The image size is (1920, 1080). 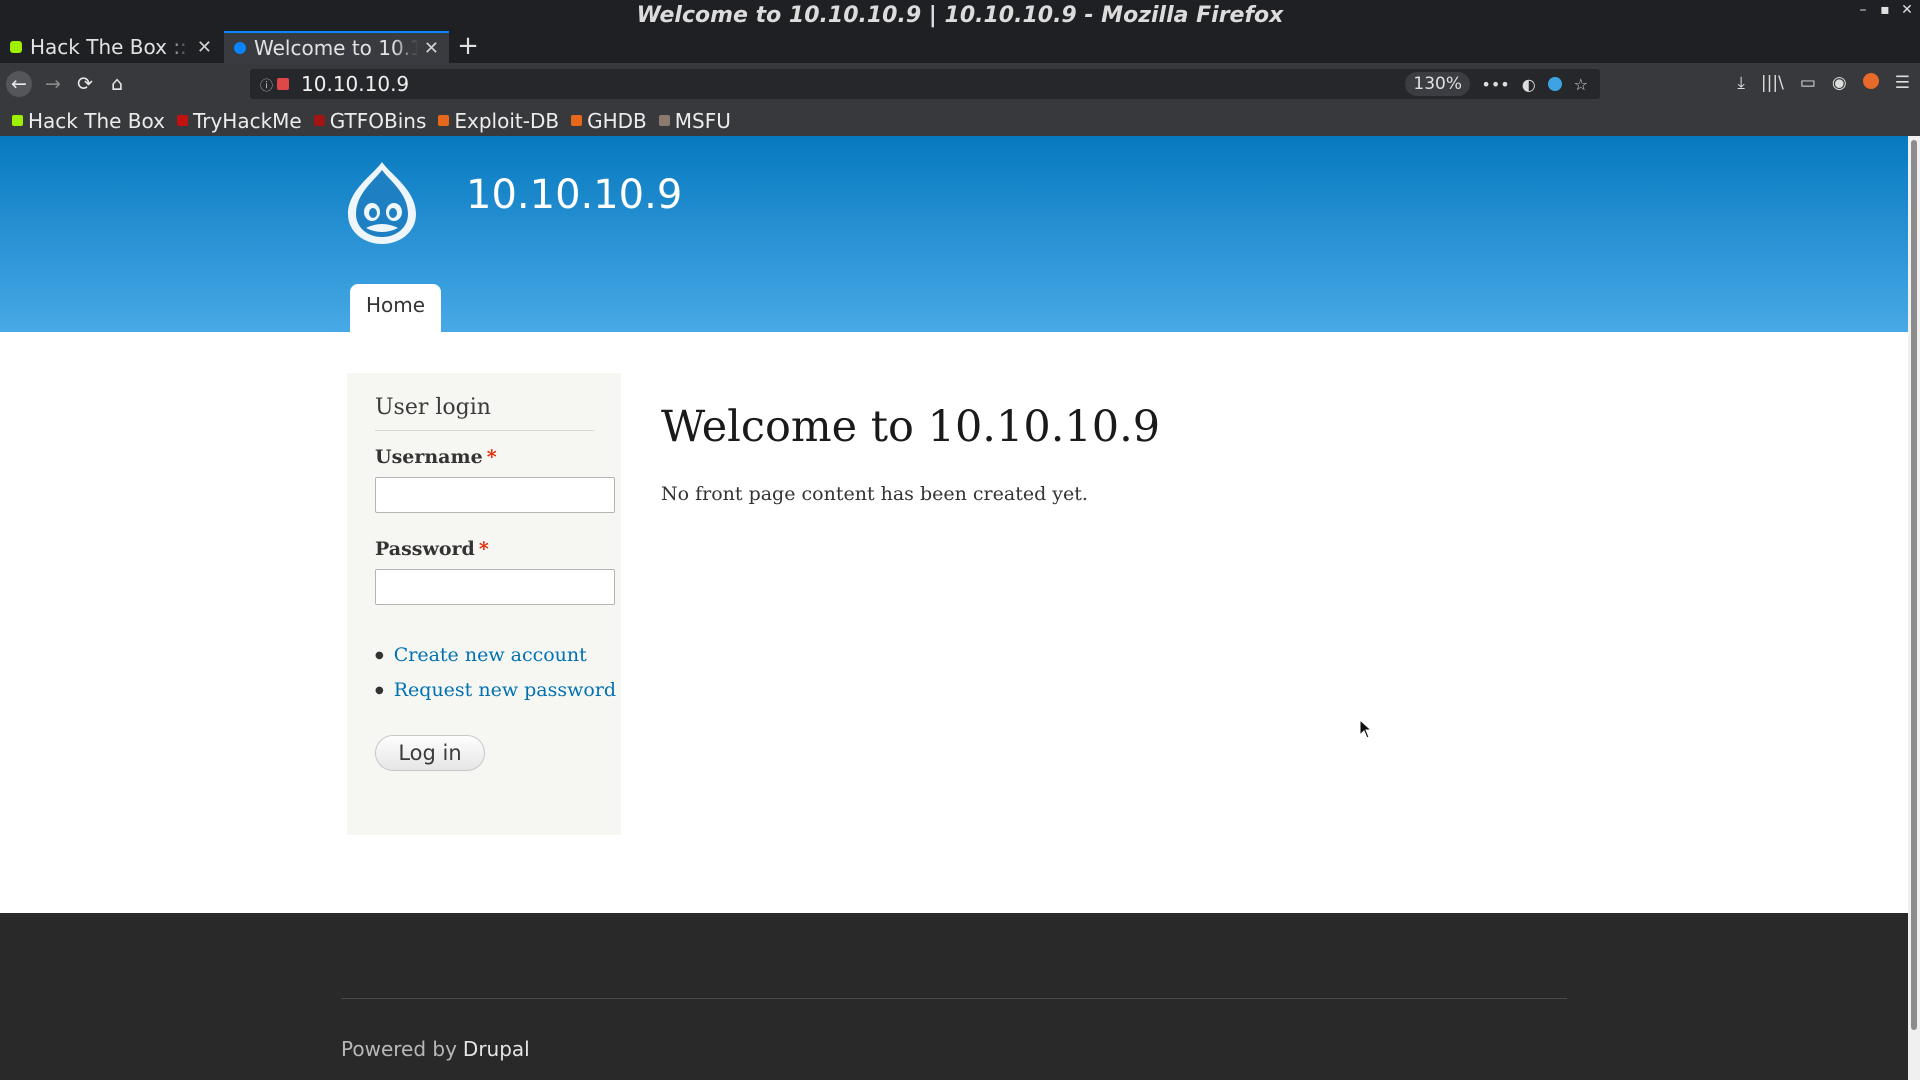 What do you see at coordinates (495, 587) in the screenshot?
I see `password-input` at bounding box center [495, 587].